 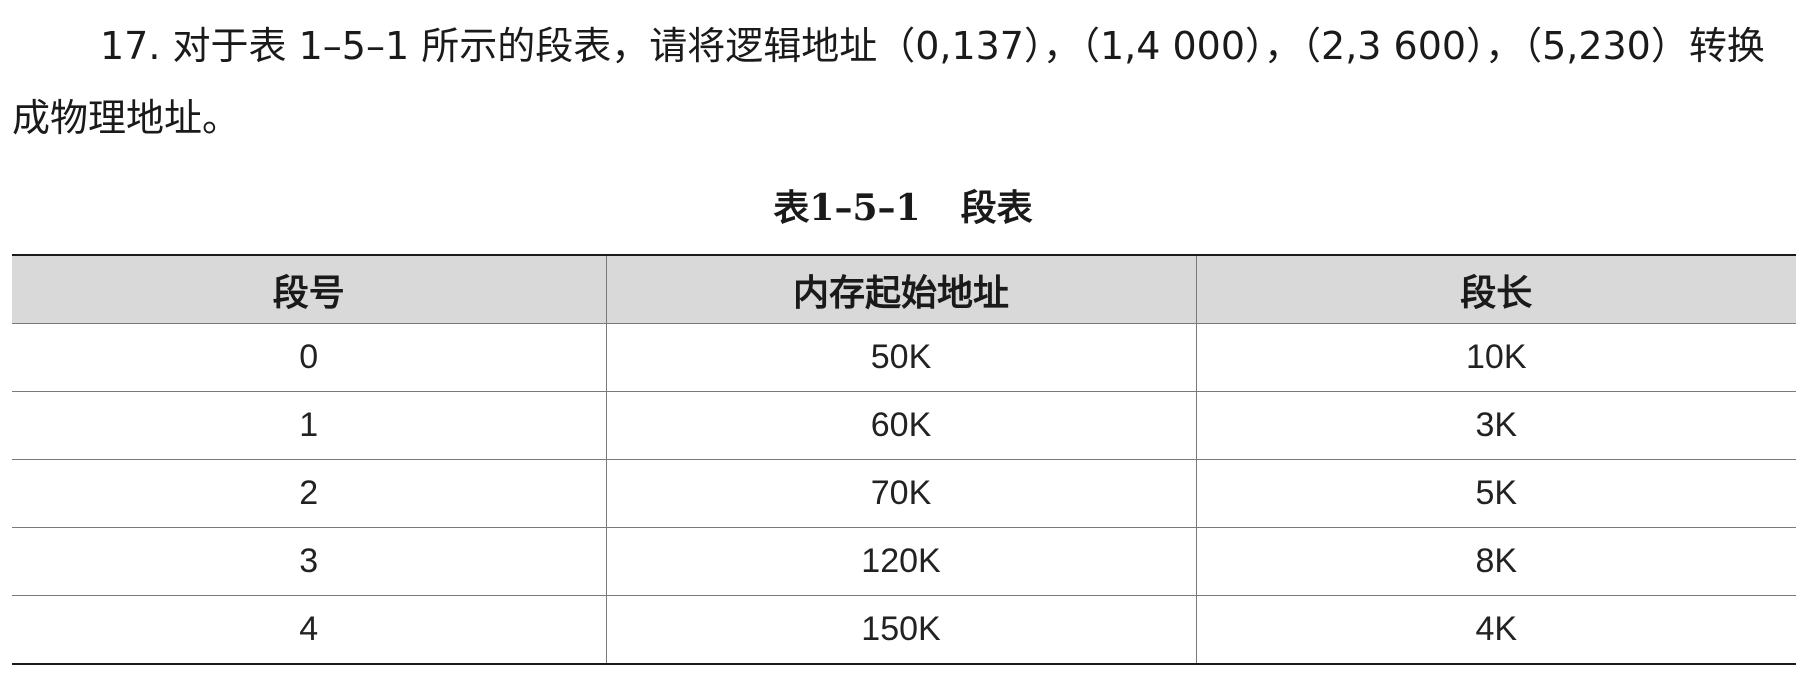 I want to click on header-segment-length: 段长, so click(x=1495, y=289).